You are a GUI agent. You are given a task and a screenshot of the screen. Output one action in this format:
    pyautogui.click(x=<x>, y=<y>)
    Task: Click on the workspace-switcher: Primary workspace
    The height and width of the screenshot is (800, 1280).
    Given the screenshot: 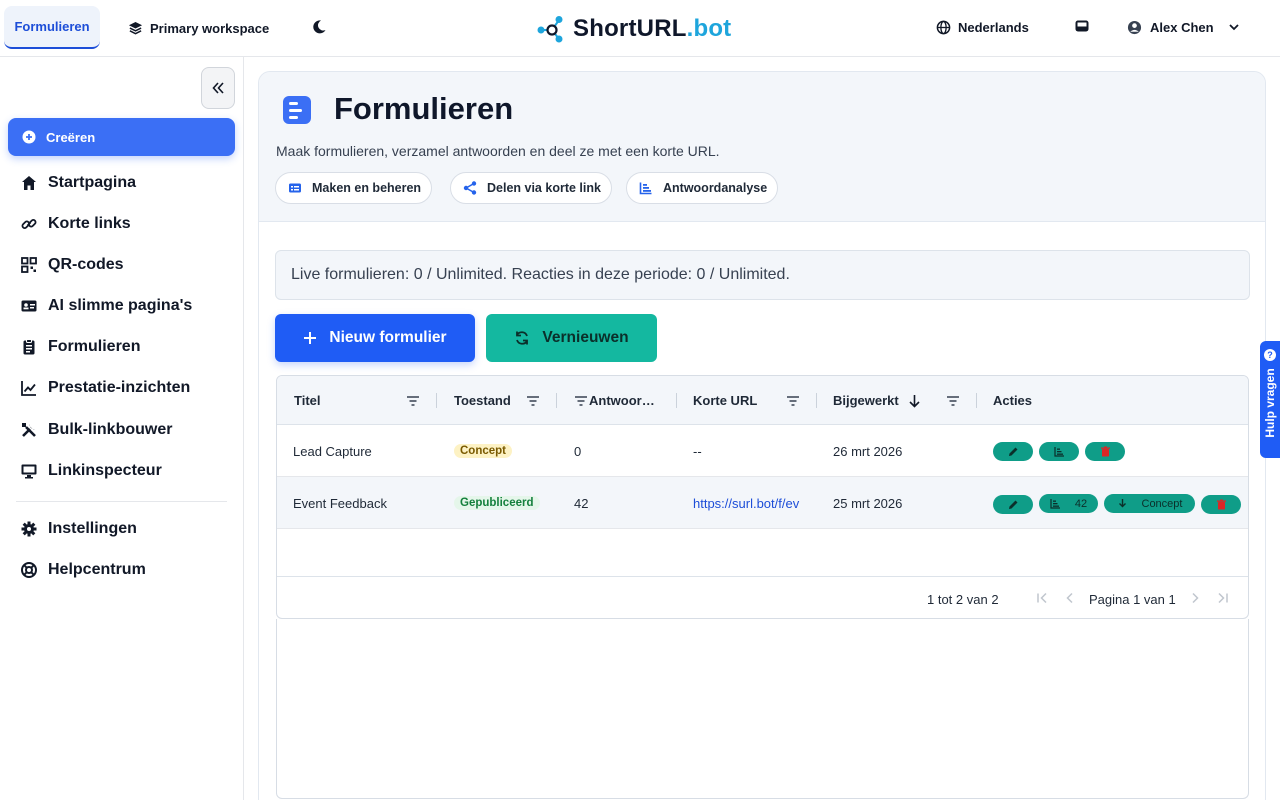 What is the action you would take?
    pyautogui.click(x=198, y=28)
    